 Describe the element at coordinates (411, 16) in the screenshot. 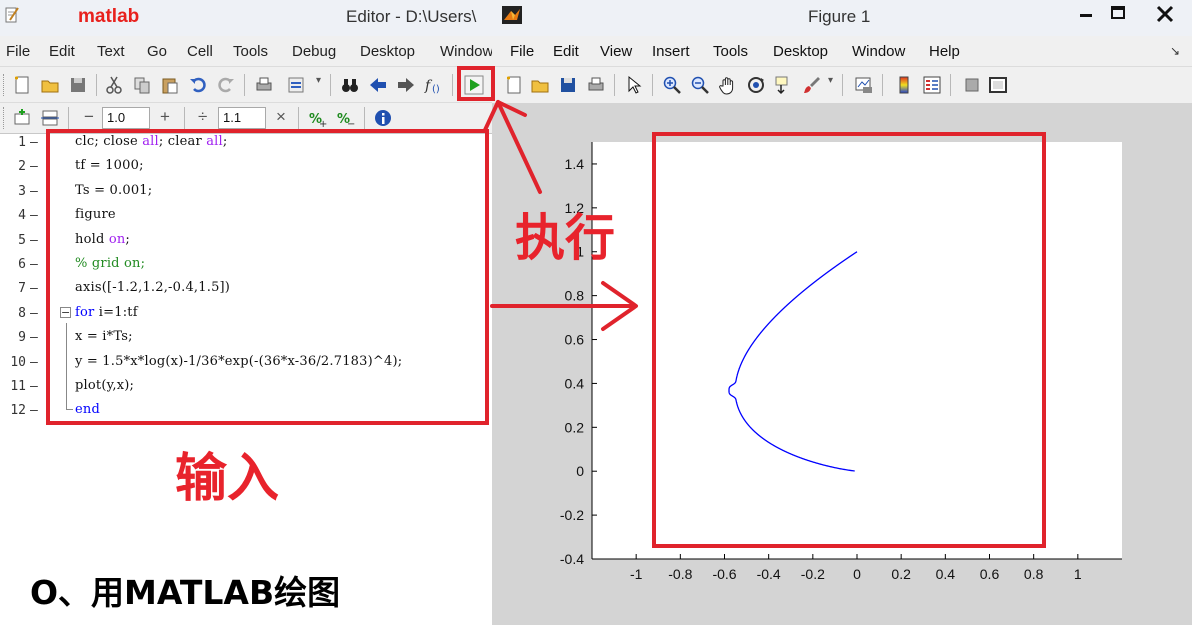

I see `editor-title: Editor - D:\Users\` at that location.